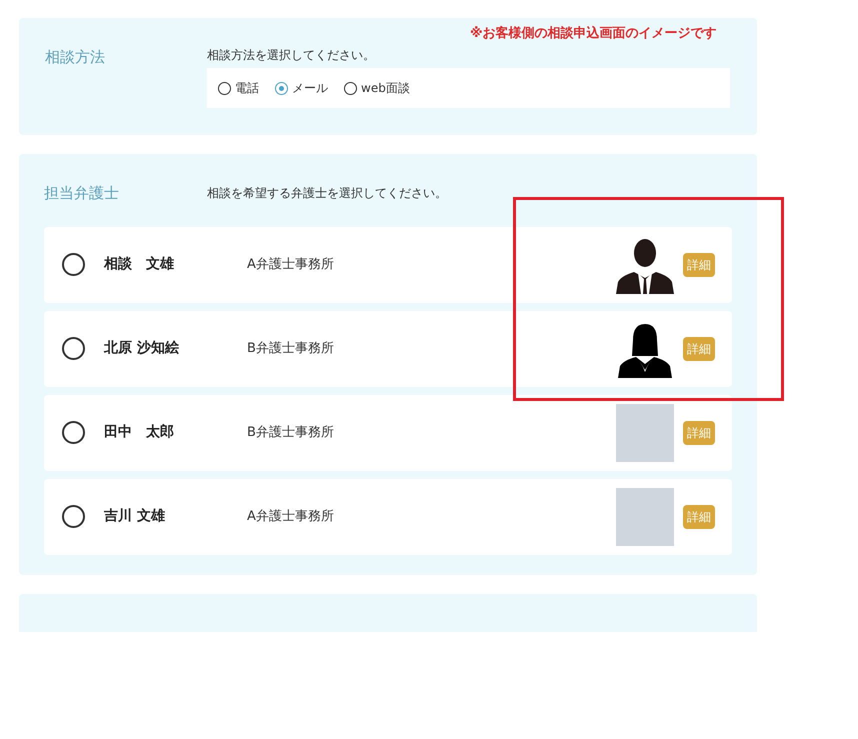  I want to click on notice-text: ※お客様側の相談申込画面のイメージです, so click(593, 33).